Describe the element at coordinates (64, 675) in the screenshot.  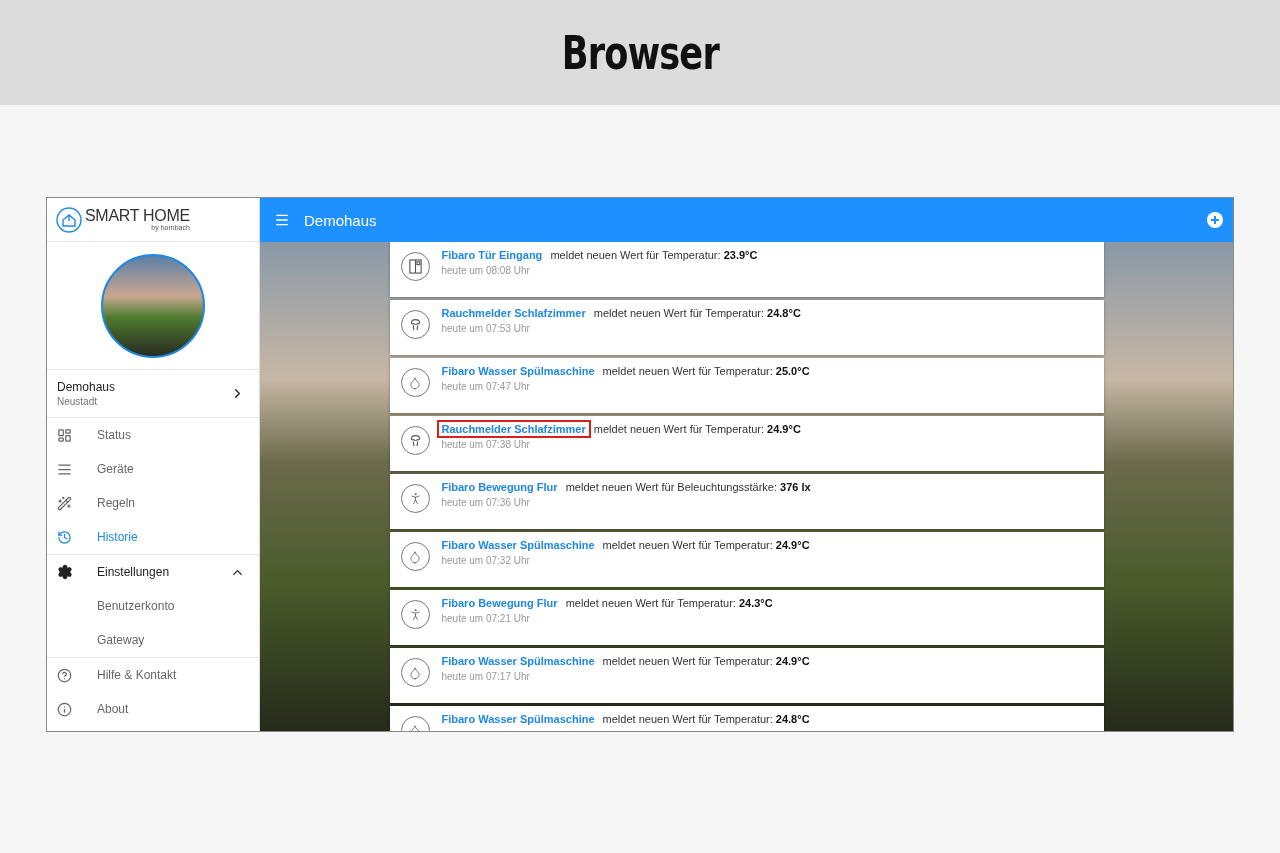
I see `help-icon` at that location.